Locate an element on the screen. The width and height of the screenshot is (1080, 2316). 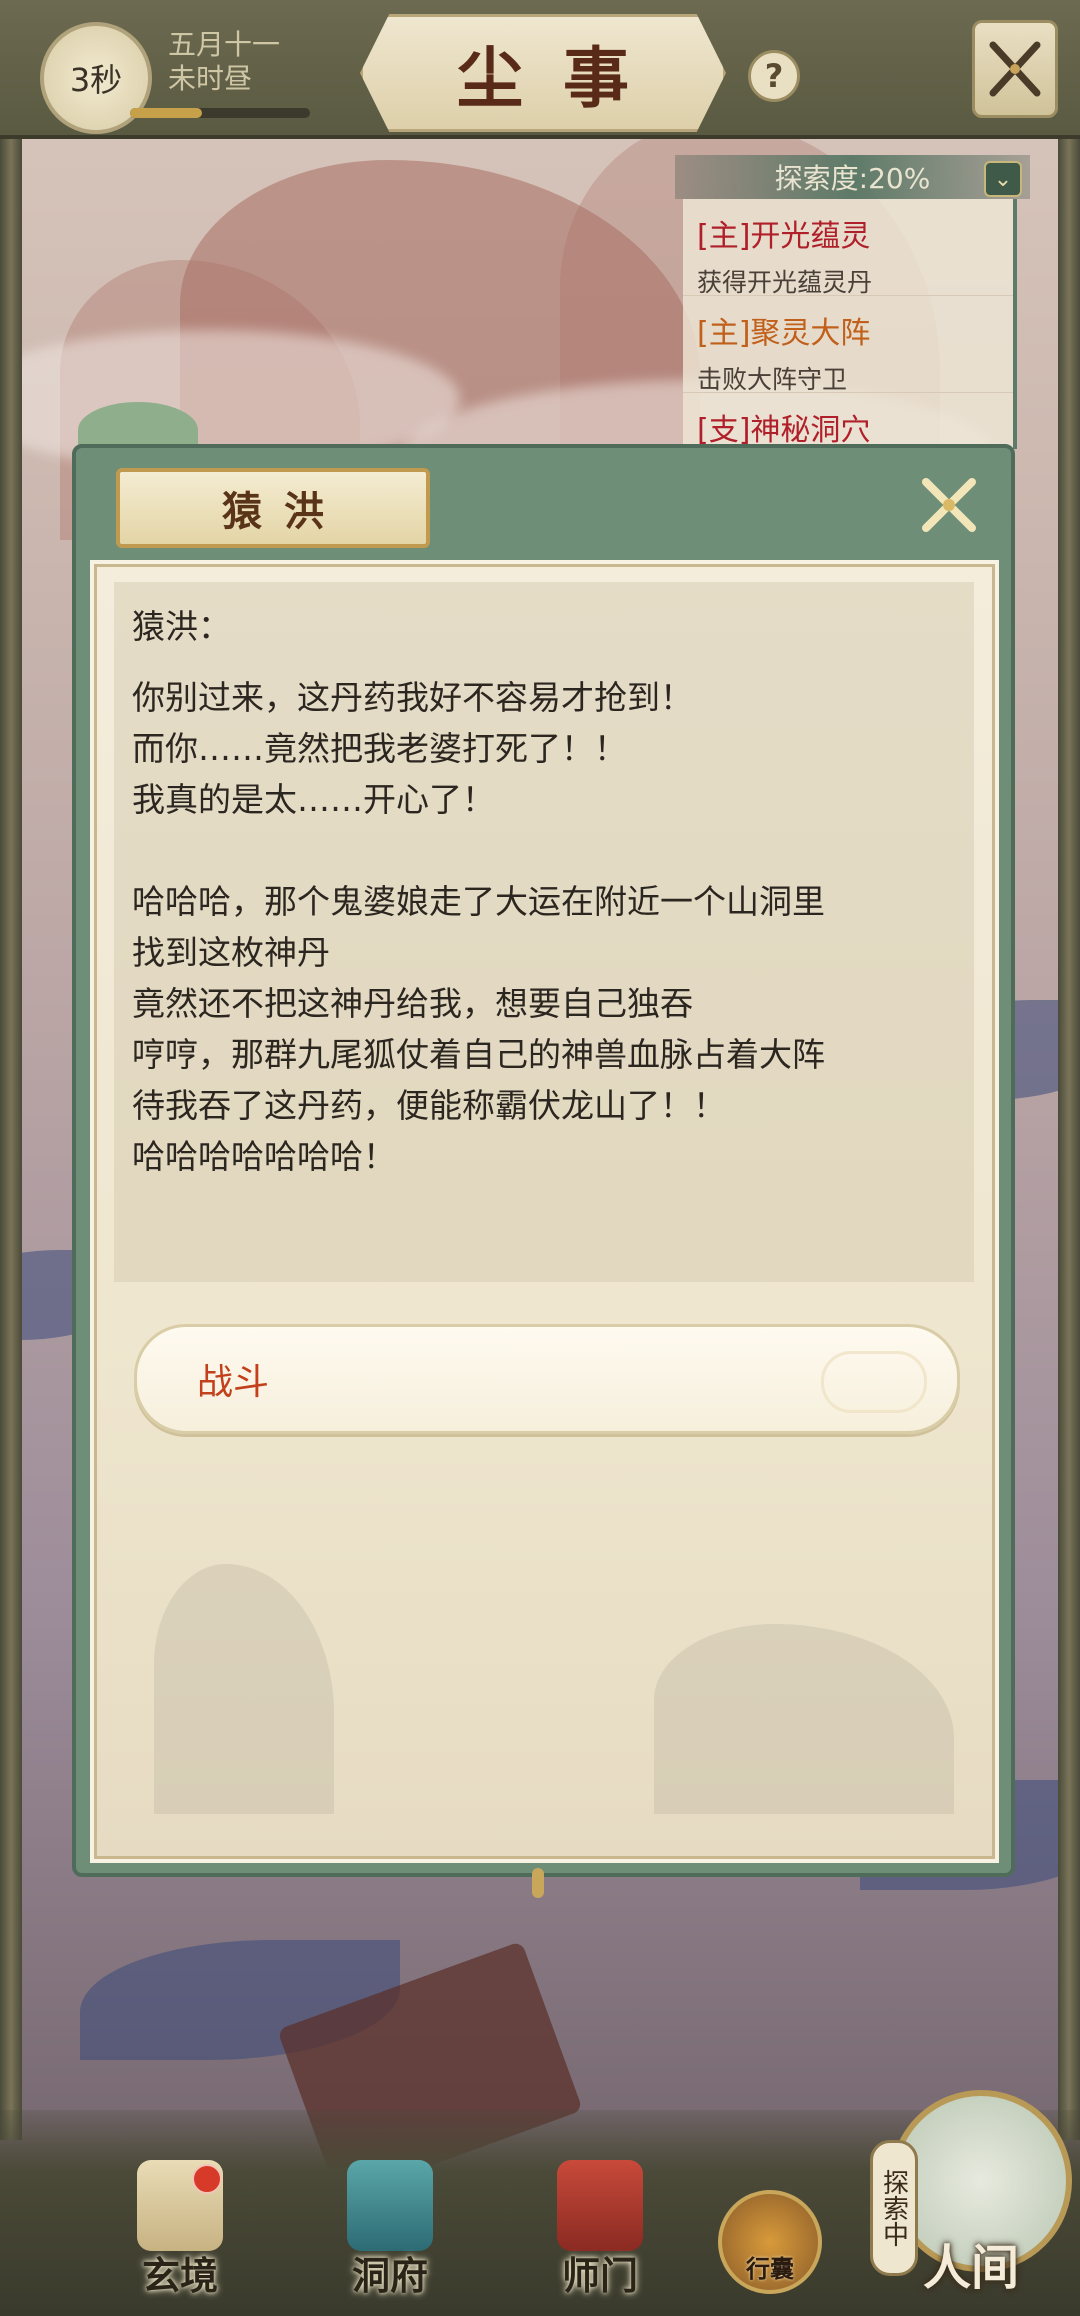
game-date: 五月十一 未时昼 is located at coordinates (224, 62).